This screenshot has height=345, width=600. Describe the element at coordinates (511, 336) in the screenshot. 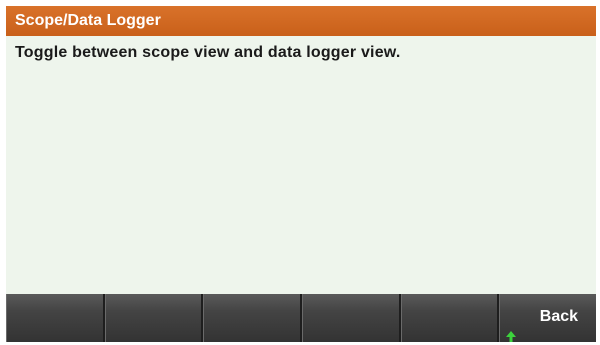

I see `up-arrow-icon` at that location.